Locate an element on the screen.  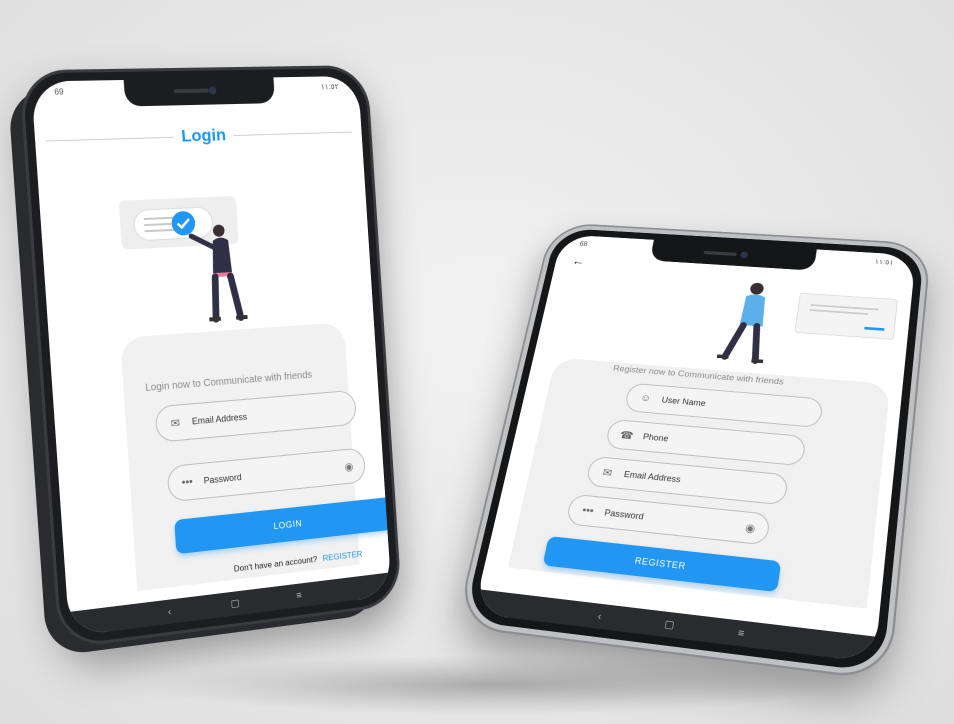
system-nav-bar: ‹ ▢ ≡ is located at coordinates (229, 604).